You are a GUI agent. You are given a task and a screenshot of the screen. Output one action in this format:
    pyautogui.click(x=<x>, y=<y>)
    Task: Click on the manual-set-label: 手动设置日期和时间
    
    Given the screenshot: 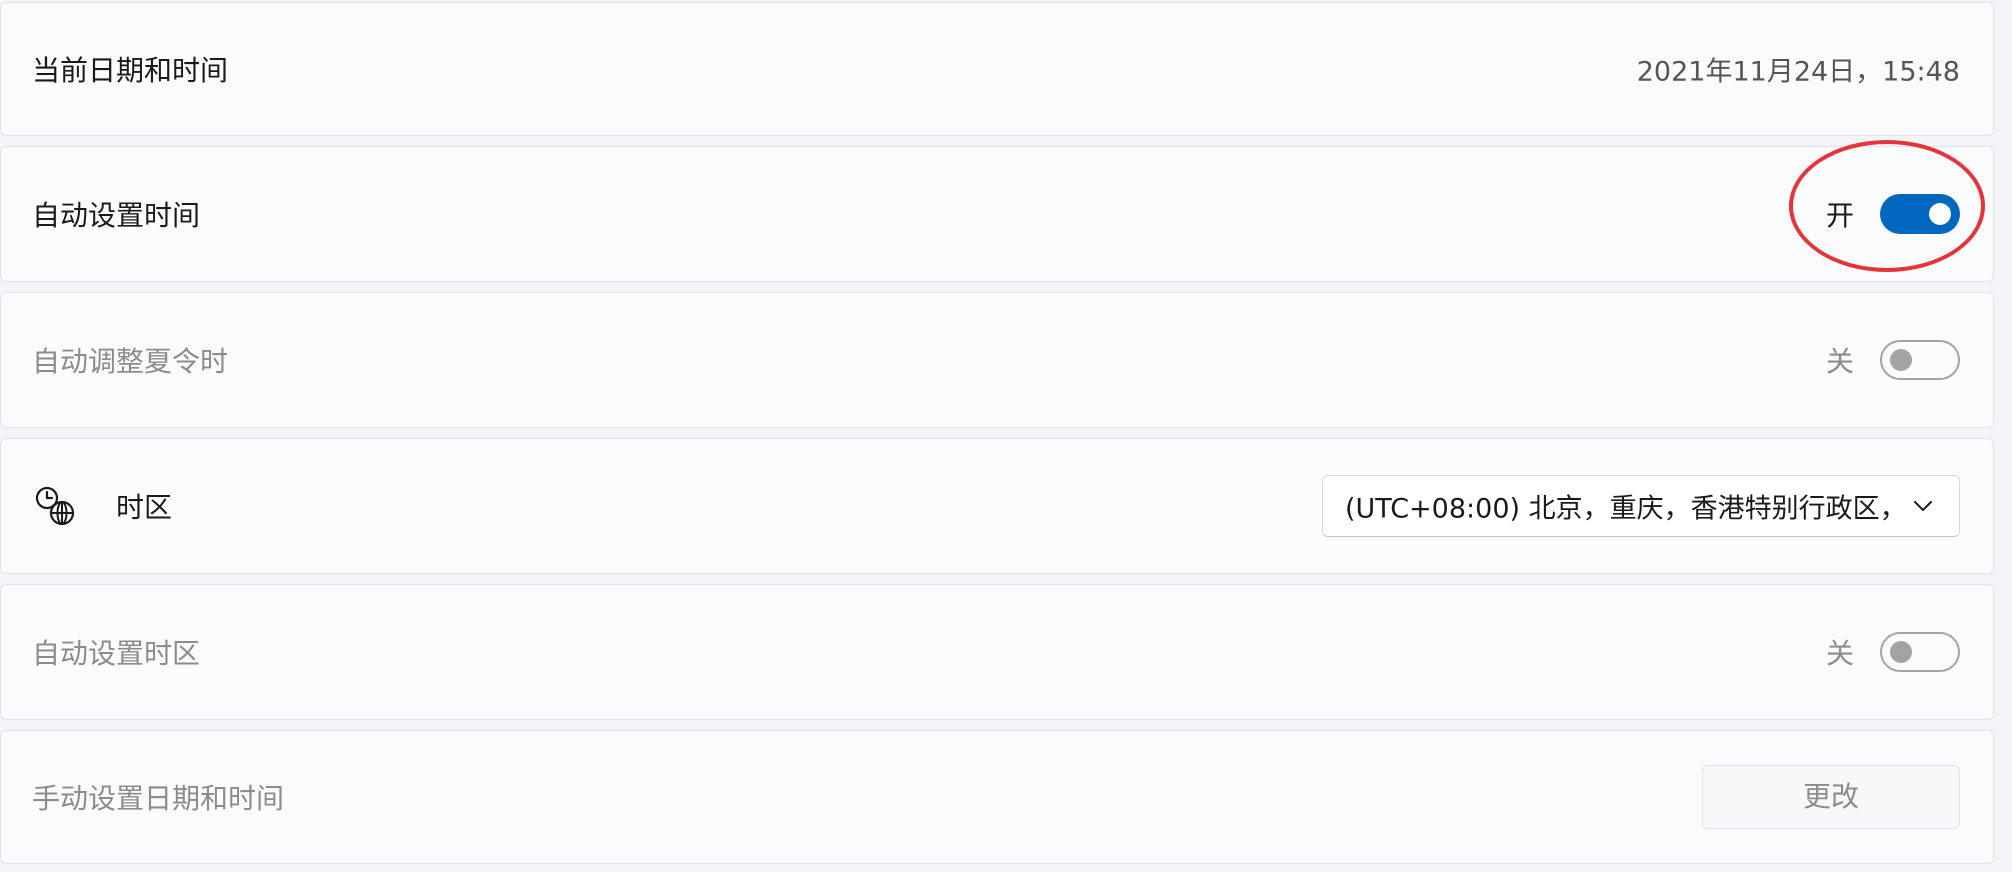 What is the action you would take?
    pyautogui.click(x=158, y=798)
    